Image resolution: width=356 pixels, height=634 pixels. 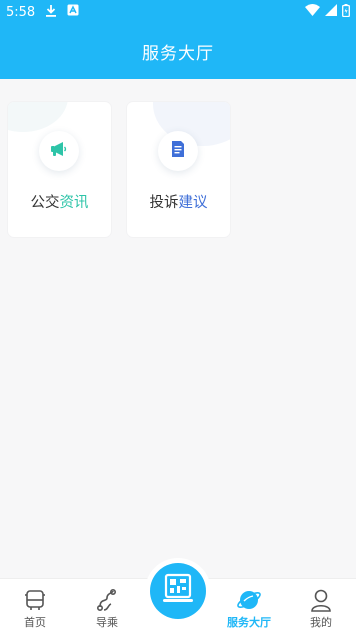 I want to click on nav-item-mine: 我的, so click(x=321, y=606).